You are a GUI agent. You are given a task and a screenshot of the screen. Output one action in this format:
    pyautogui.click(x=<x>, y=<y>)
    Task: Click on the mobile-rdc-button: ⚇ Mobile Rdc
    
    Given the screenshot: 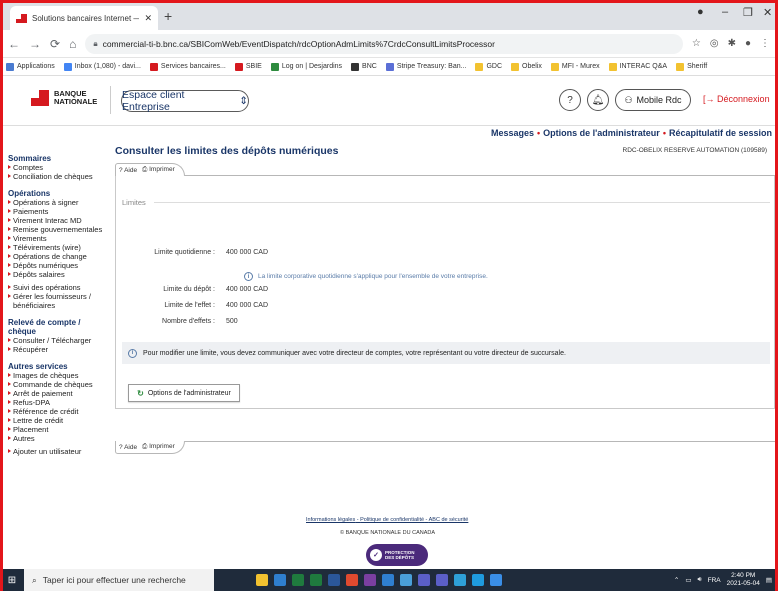 What is the action you would take?
    pyautogui.click(x=653, y=100)
    